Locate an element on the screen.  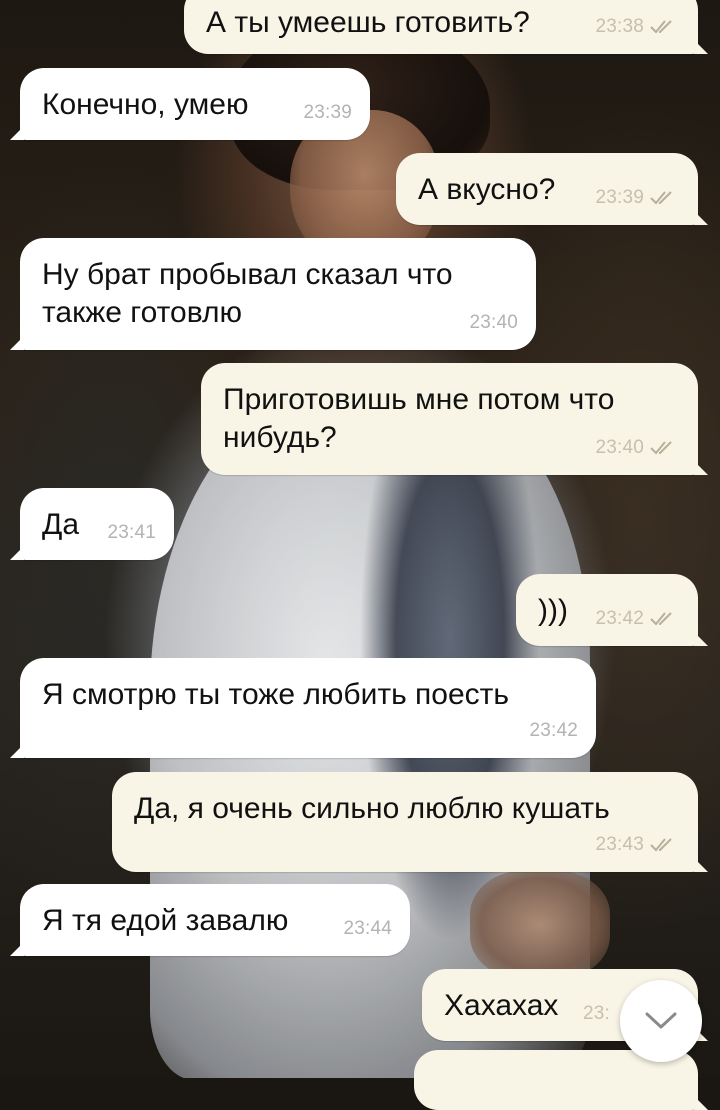
message-incoming: Конечно, умею 23:39 is located at coordinates (190, 104).